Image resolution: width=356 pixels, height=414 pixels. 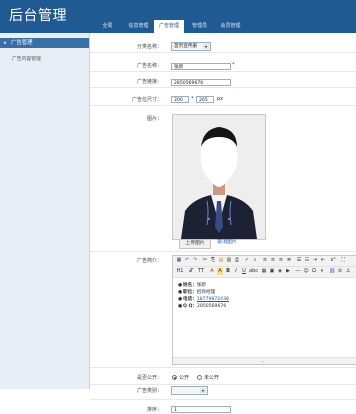 What do you see at coordinates (211, 377) in the screenshot?
I see `radio-private-label: 未公开` at bounding box center [211, 377].